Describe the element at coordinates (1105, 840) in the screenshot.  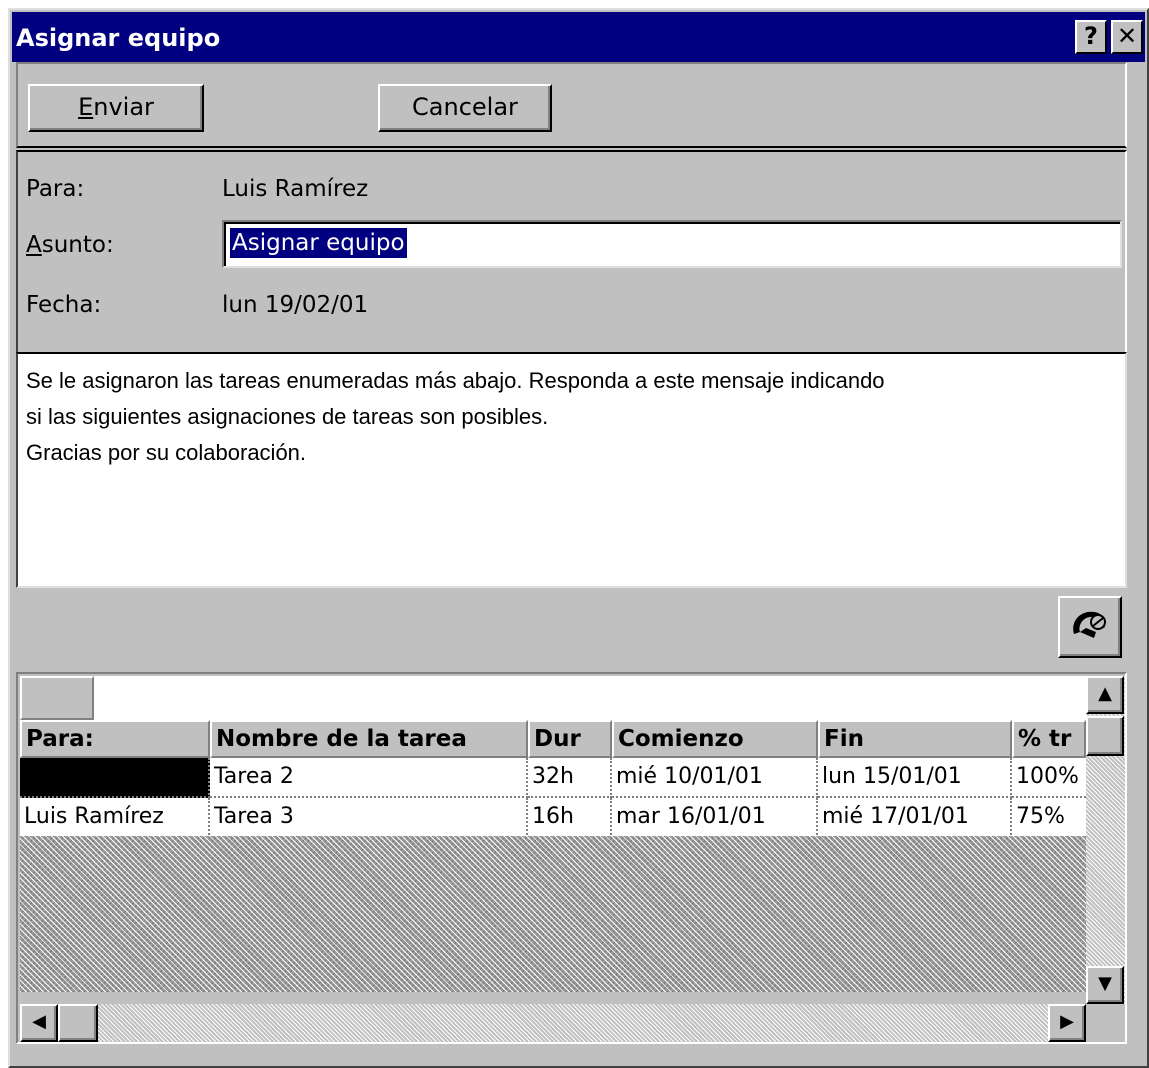
I see `vertical-scrollbar: ▲ ▼` at that location.